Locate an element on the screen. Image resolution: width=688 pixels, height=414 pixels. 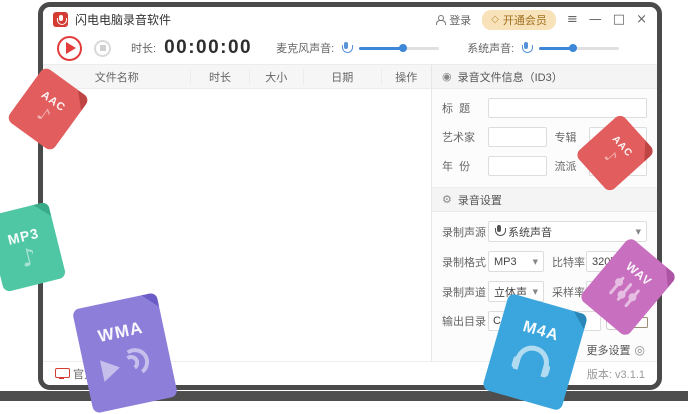
system-volume-fill is located at coordinates (556, 48).